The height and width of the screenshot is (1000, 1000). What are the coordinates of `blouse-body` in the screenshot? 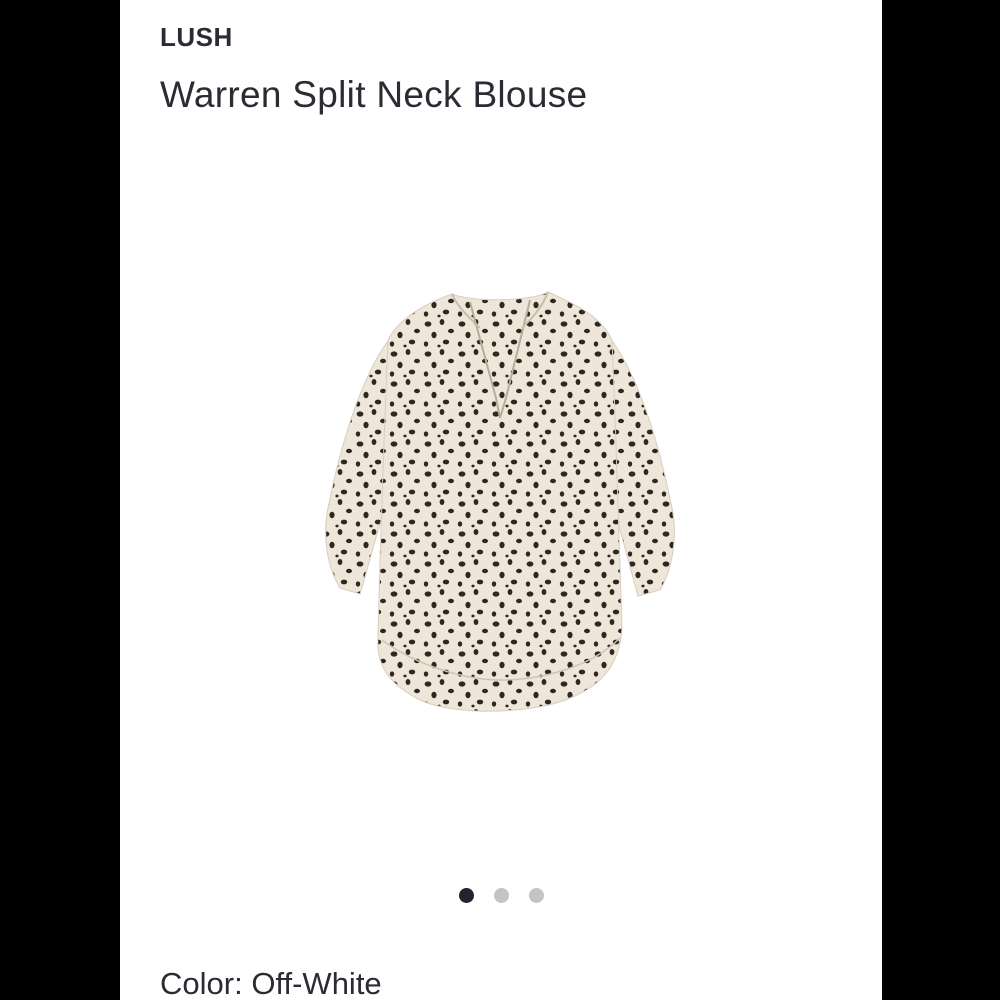 It's located at (500, 501).